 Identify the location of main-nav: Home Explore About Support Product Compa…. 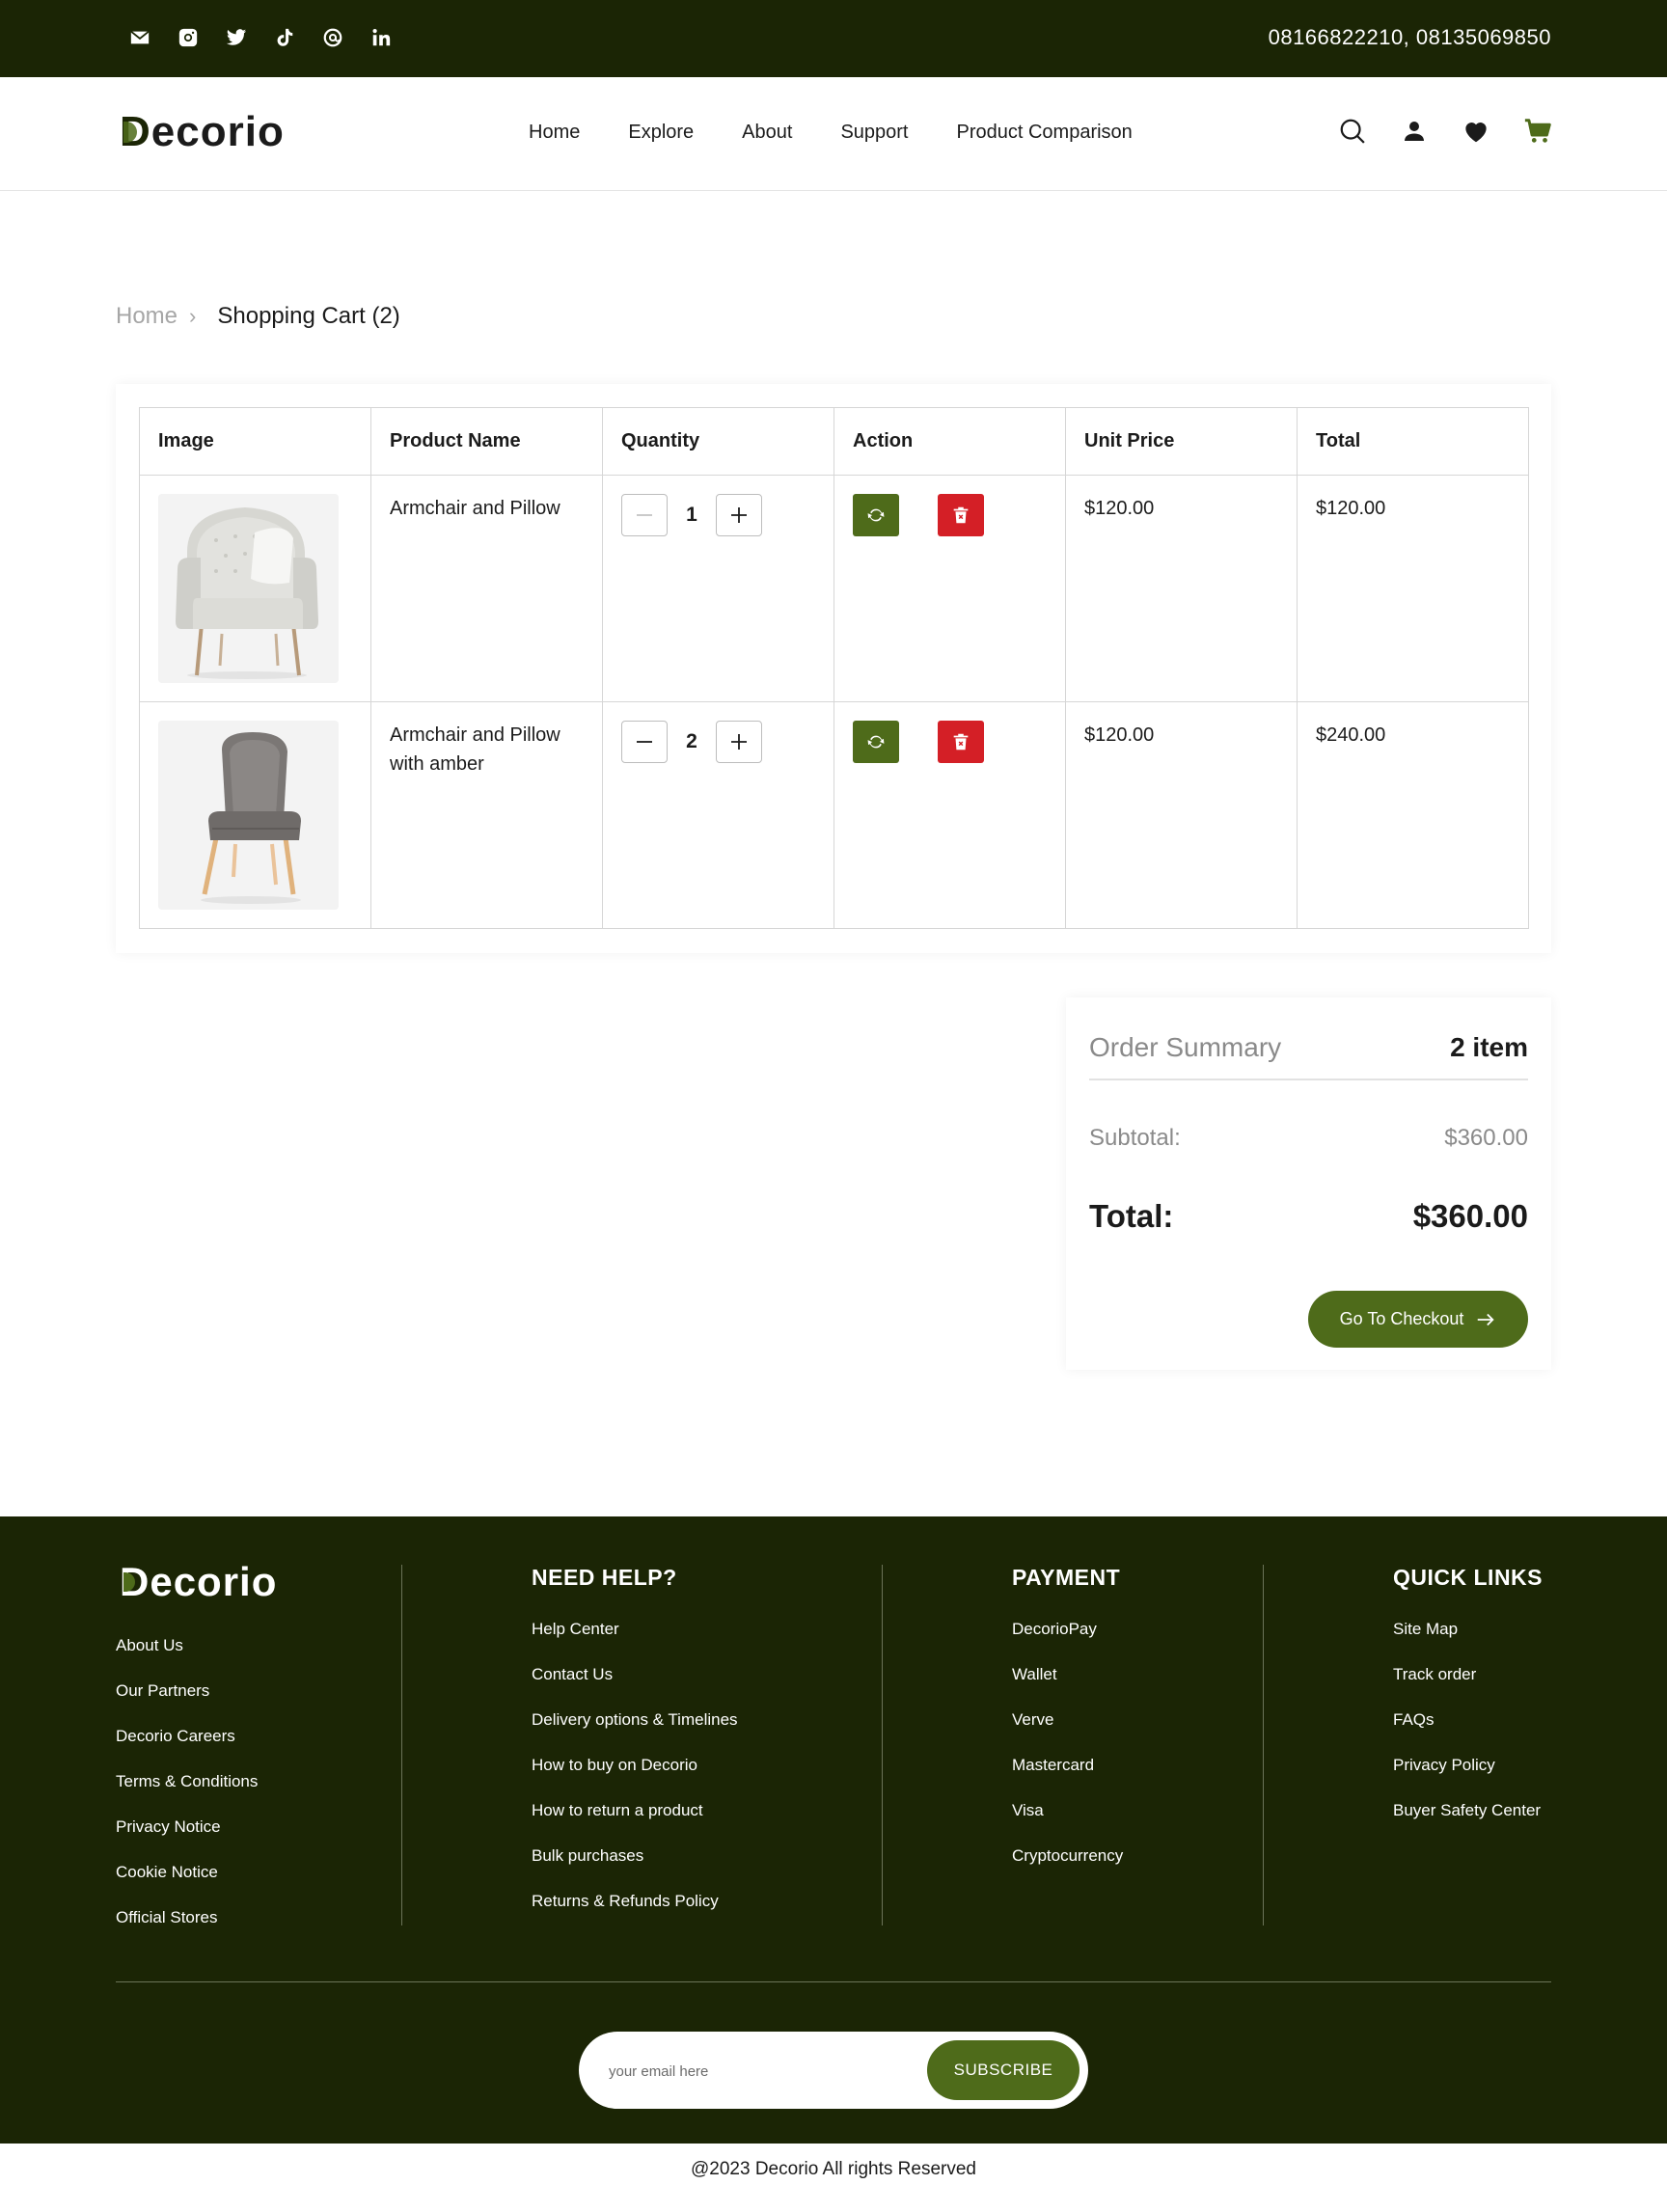
(831, 133).